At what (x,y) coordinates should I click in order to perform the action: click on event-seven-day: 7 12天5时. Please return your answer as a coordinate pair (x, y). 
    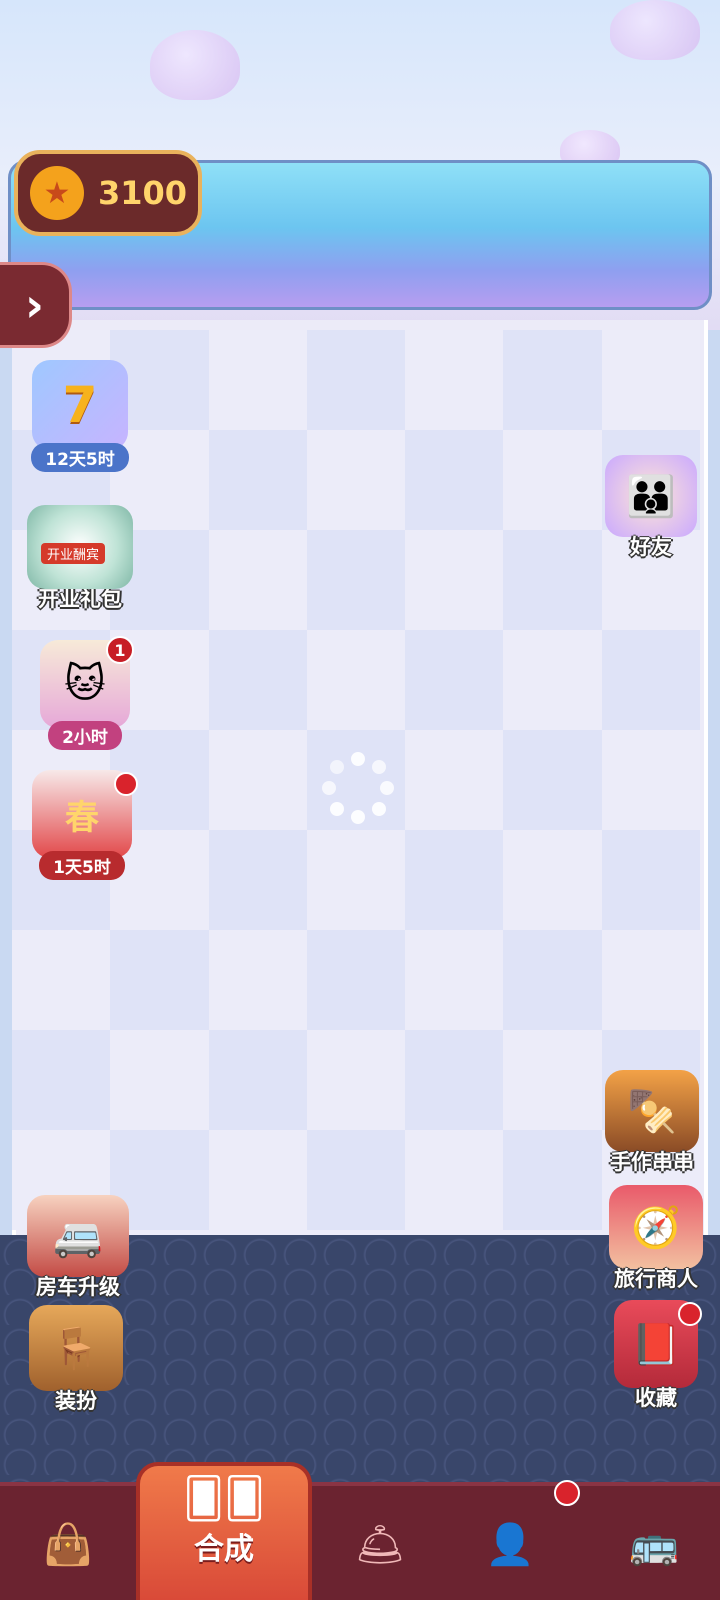
    Looking at the image, I should click on (80, 416).